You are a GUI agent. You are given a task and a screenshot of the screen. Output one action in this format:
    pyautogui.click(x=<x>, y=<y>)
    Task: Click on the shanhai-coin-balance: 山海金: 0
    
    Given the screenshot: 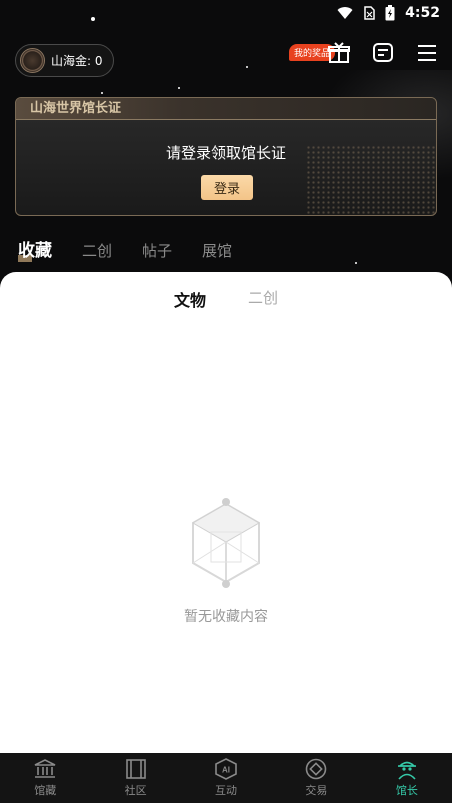 What is the action you would take?
    pyautogui.click(x=64, y=60)
    